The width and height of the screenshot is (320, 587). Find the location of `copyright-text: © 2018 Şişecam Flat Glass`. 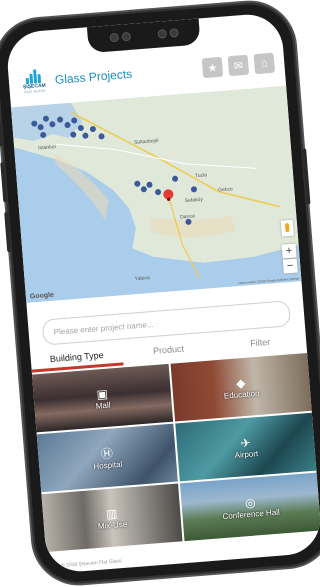

copyright-text: © 2018 Şişecam Flat Glass is located at coordinates (91, 563).